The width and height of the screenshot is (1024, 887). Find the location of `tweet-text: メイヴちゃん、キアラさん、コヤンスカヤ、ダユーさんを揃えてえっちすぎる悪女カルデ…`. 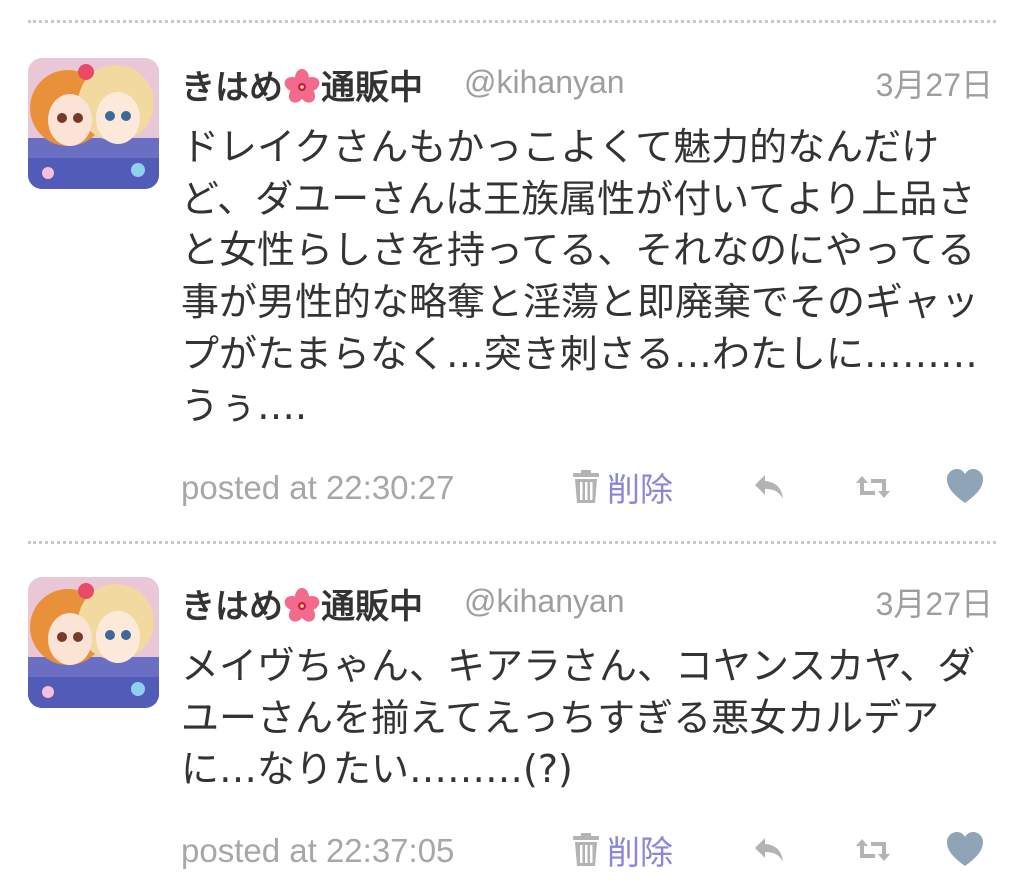

tweet-text: メイヴちゃん、キアラさん、コヤンスカヤ、ダユーさんを揃えてえっちすぎる悪女カルデ… is located at coordinates (578, 718).